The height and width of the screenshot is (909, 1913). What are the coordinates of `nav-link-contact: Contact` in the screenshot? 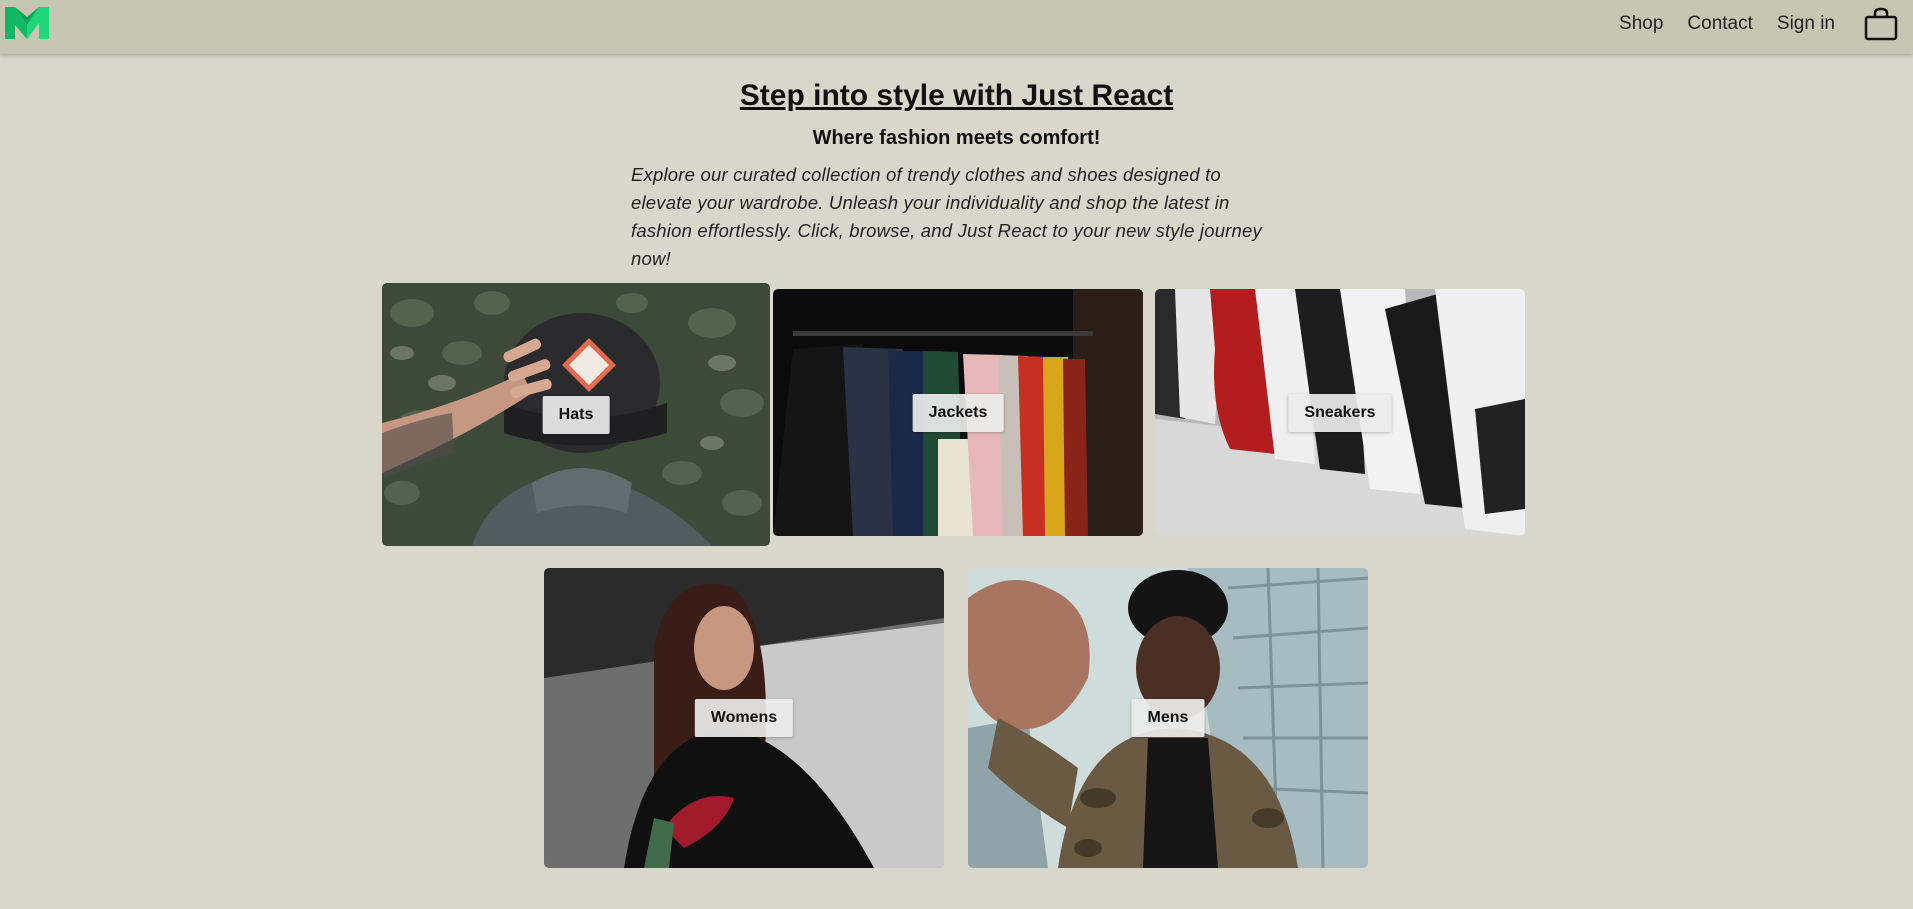 It's located at (1719, 24).